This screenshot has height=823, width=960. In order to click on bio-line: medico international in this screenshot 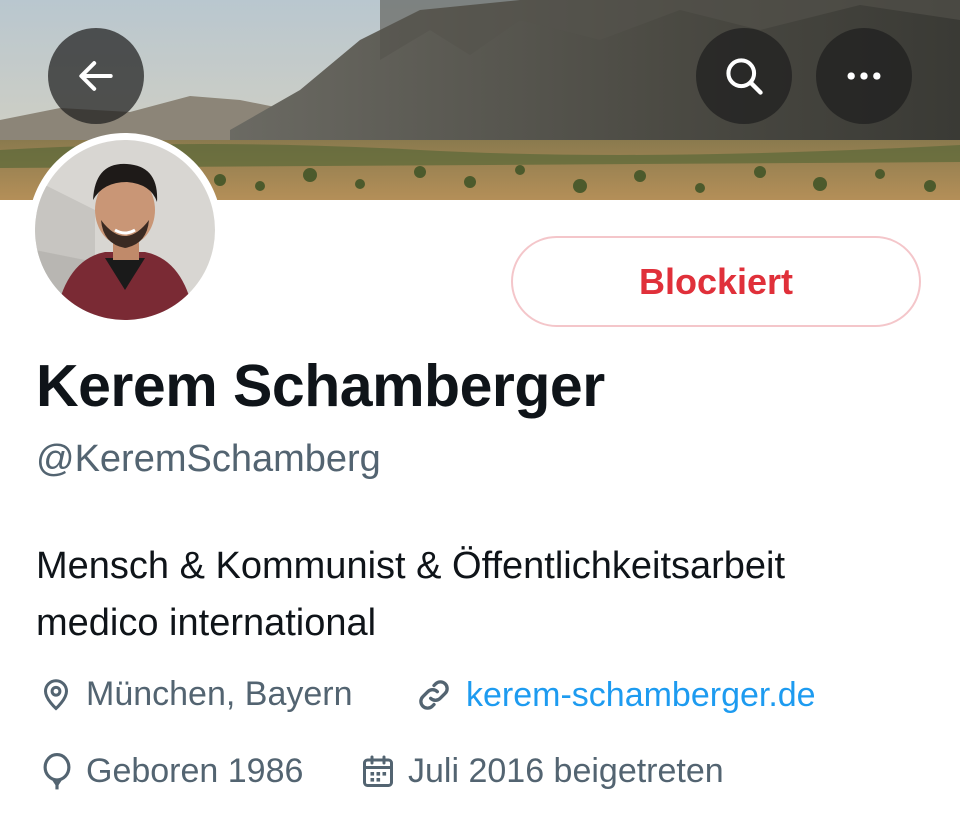, I will do `click(206, 623)`.